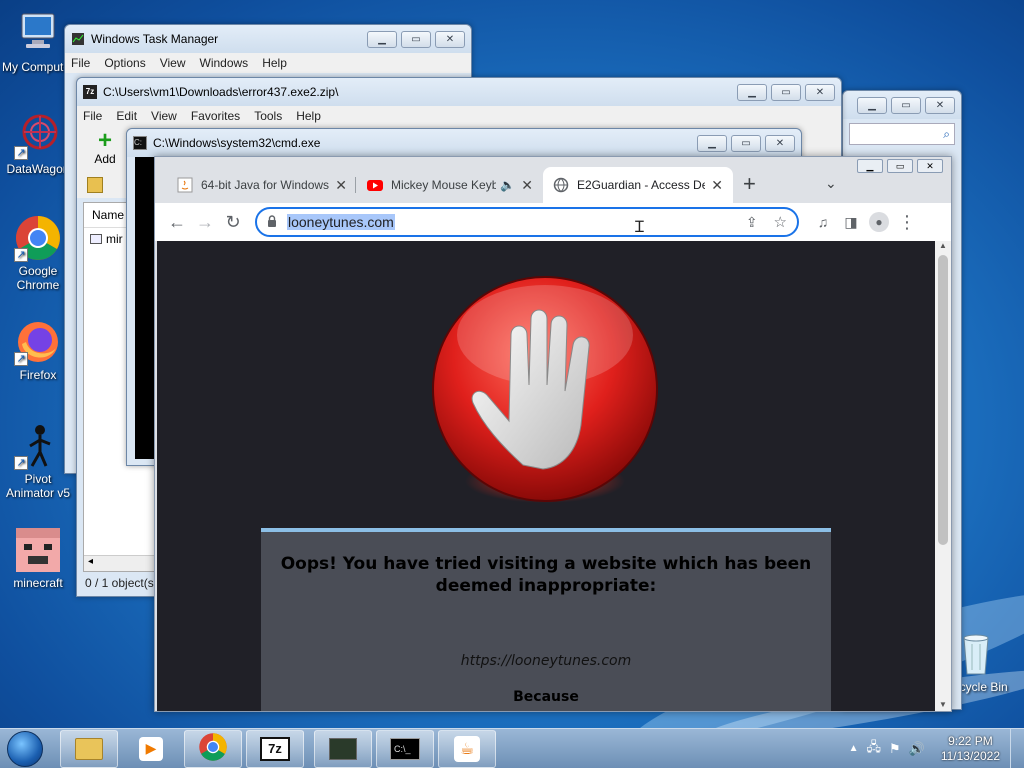  I want to click on cmd-icon: C:, so click(140, 143).